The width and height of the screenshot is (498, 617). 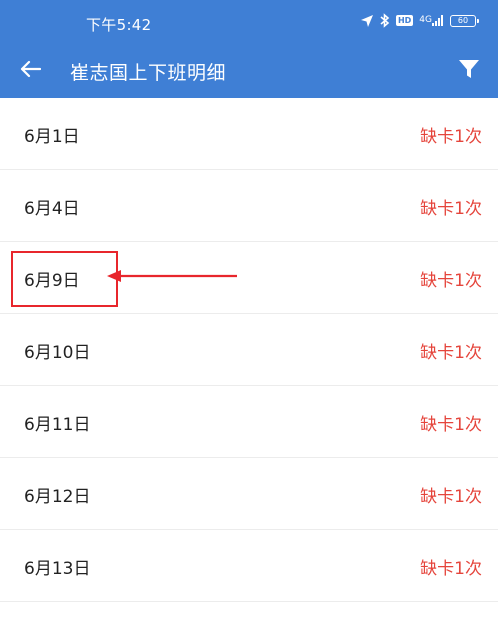 I want to click on bluetooth-icon, so click(x=385, y=20).